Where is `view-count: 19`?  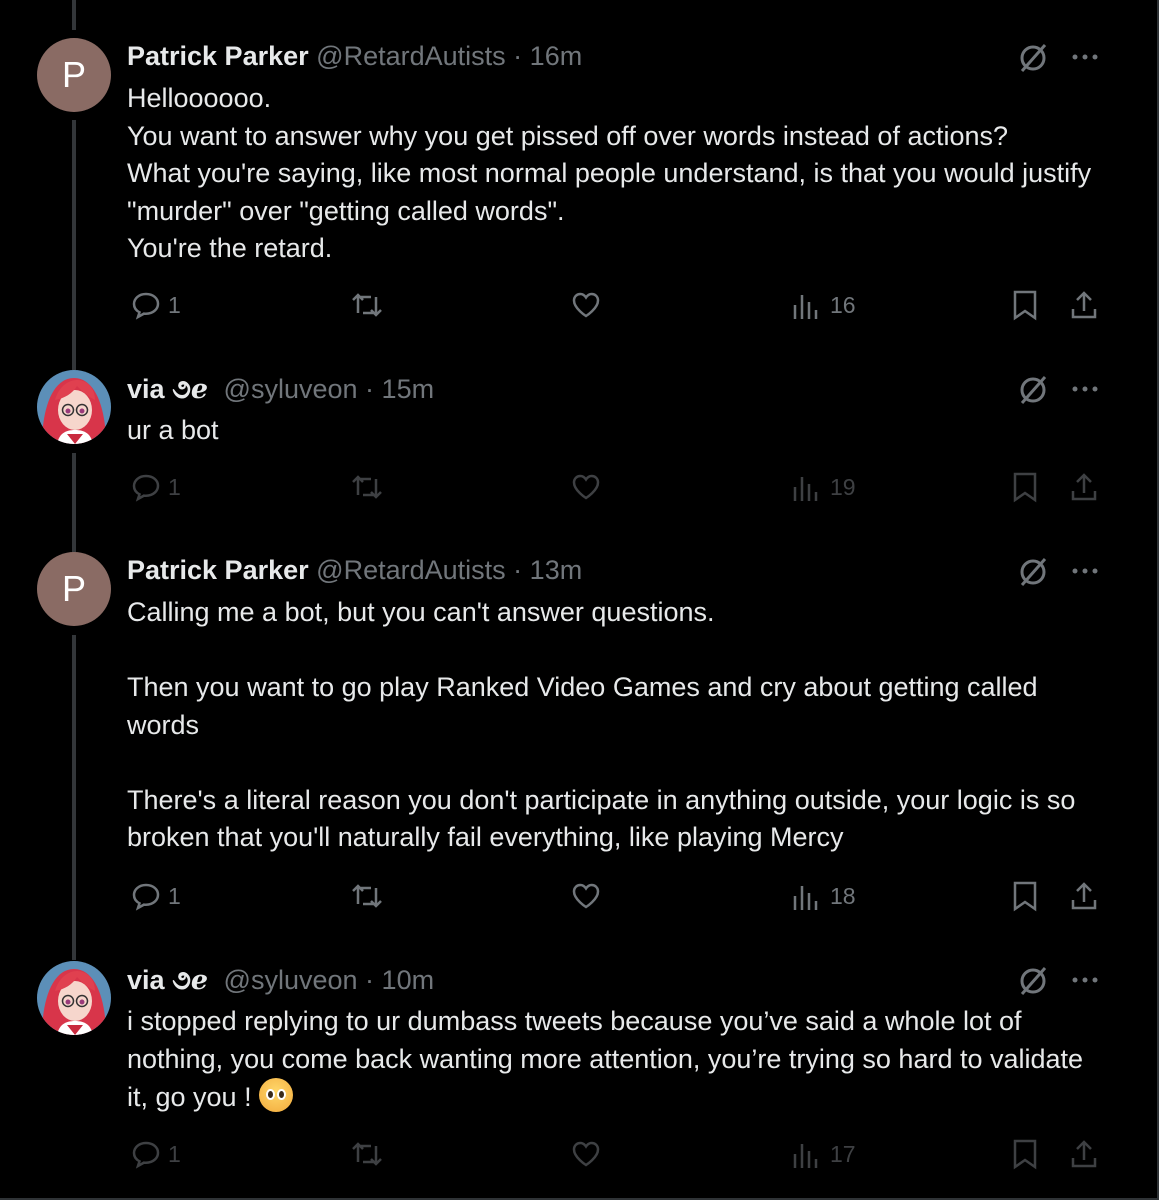
view-count: 19 is located at coordinates (843, 486).